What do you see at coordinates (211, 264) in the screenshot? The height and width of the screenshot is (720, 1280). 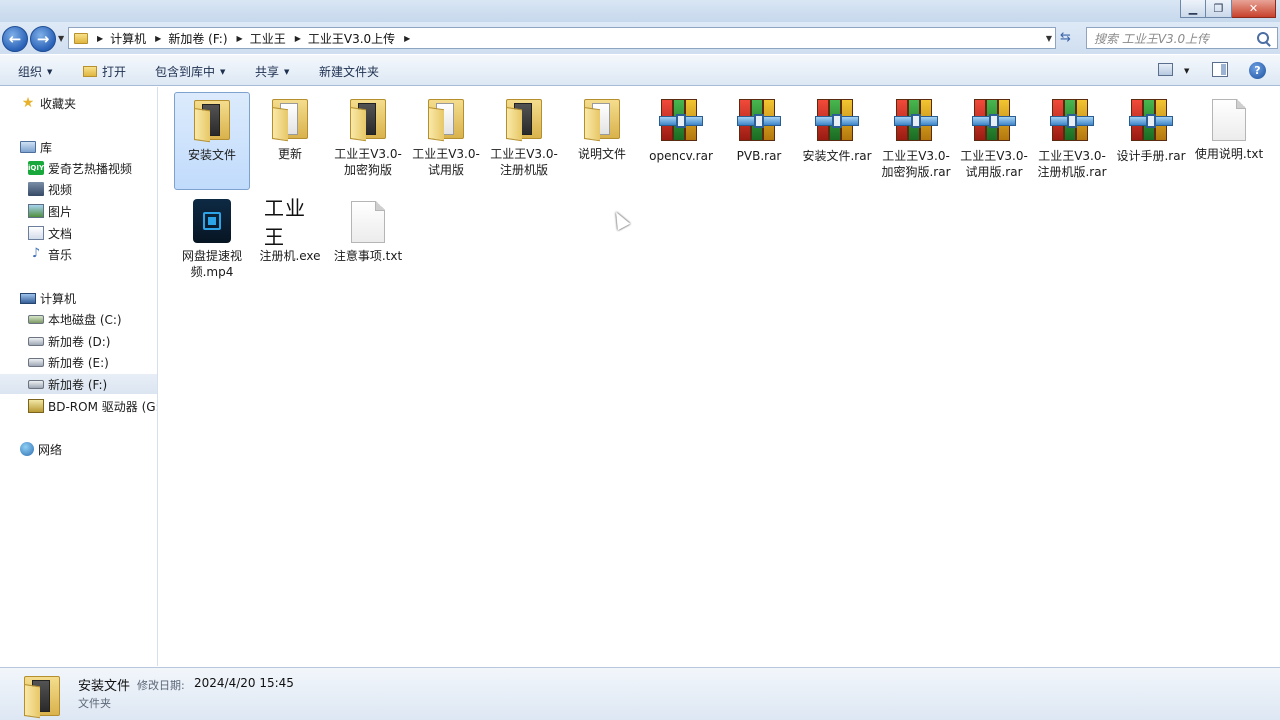 I see `file-name: 网盘提速视频.mp4` at bounding box center [211, 264].